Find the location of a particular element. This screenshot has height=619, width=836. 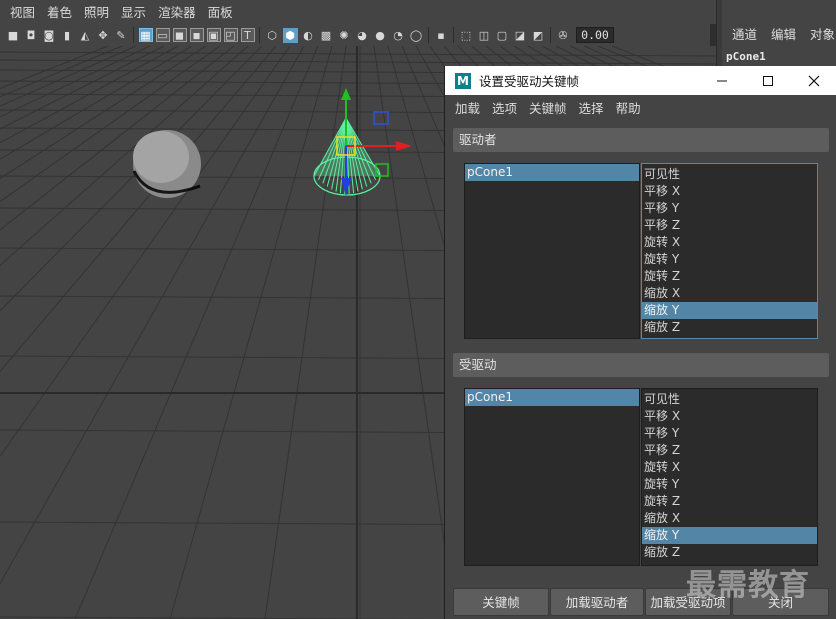

driven-attribute-item: 缩放 X is located at coordinates (729, 518).